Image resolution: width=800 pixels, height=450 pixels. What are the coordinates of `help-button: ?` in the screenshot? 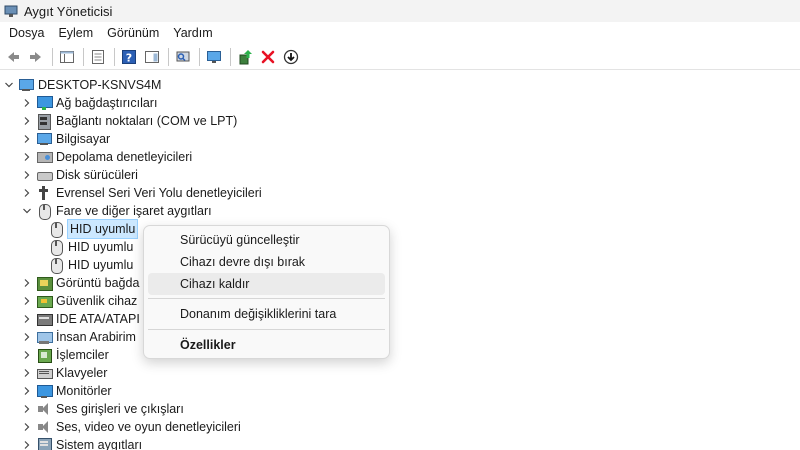 It's located at (129, 57).